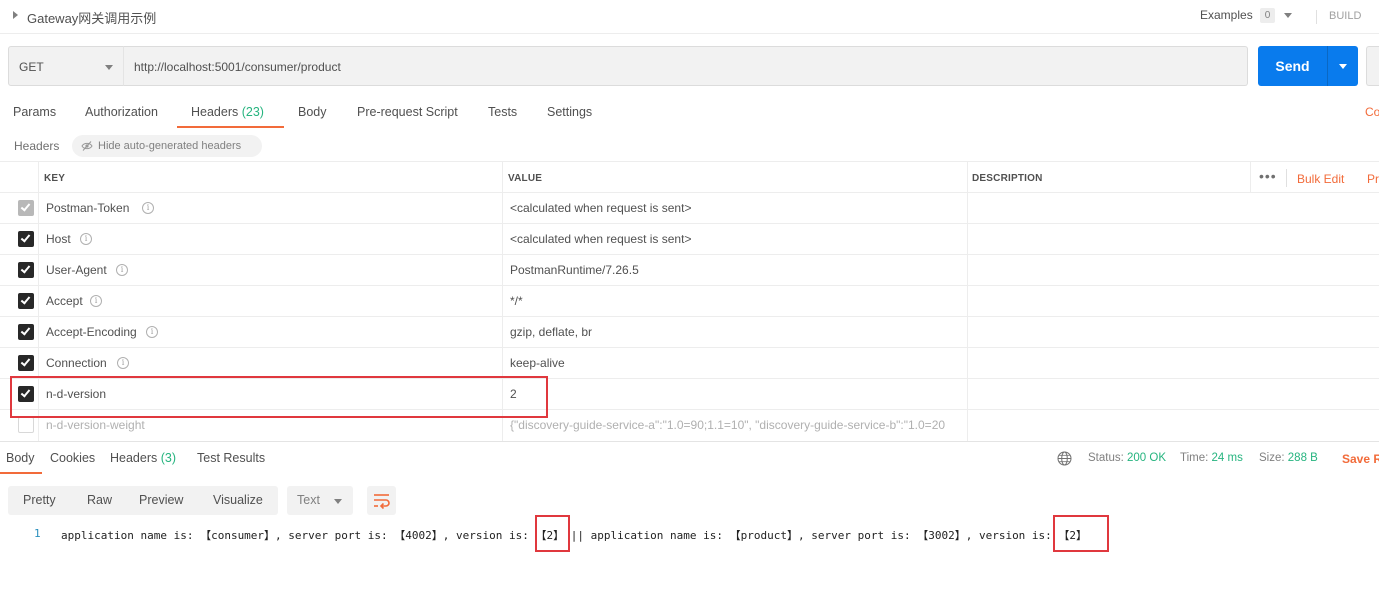 This screenshot has height=589, width=1379. Describe the element at coordinates (39, 500) in the screenshot. I see `format-pretty-button: Pretty` at that location.